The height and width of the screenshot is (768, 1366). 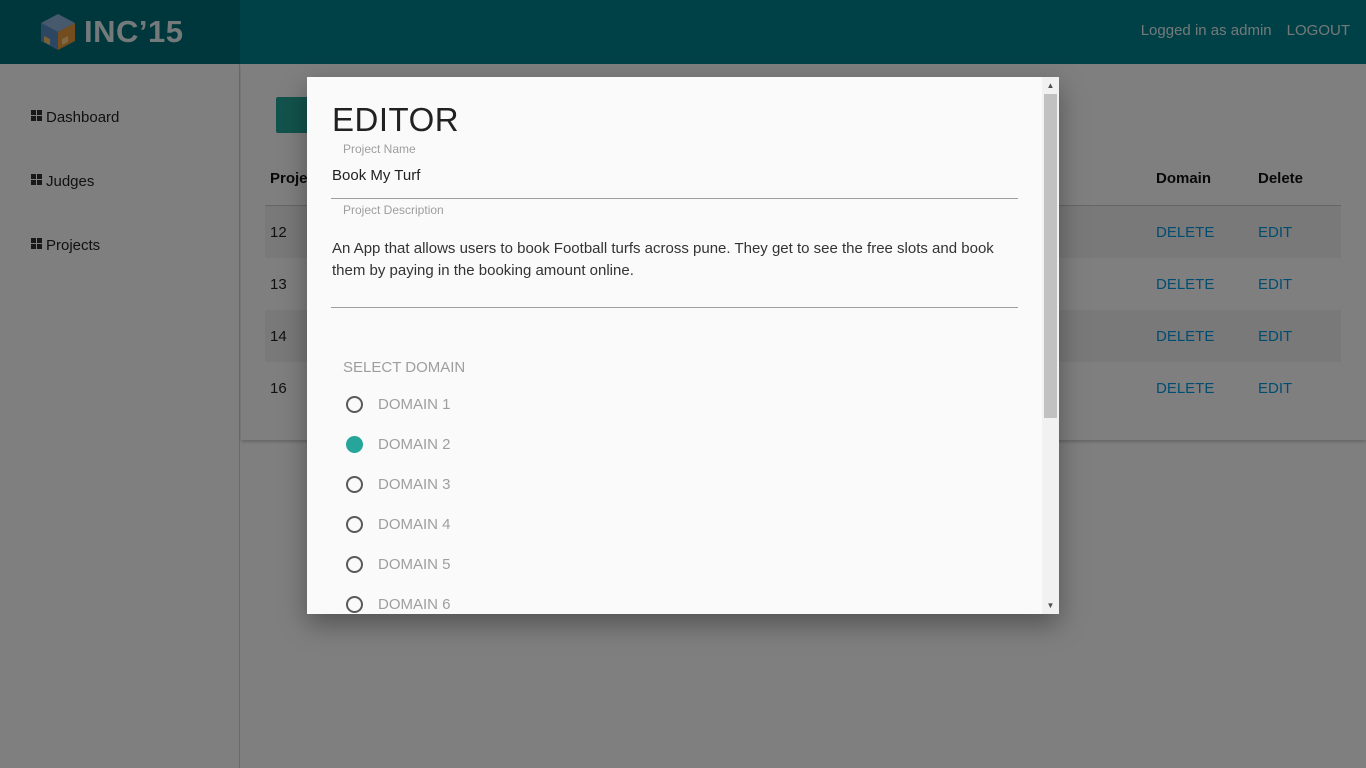 I want to click on domain-radio-6: DOMAIN 6, so click(x=398, y=604).